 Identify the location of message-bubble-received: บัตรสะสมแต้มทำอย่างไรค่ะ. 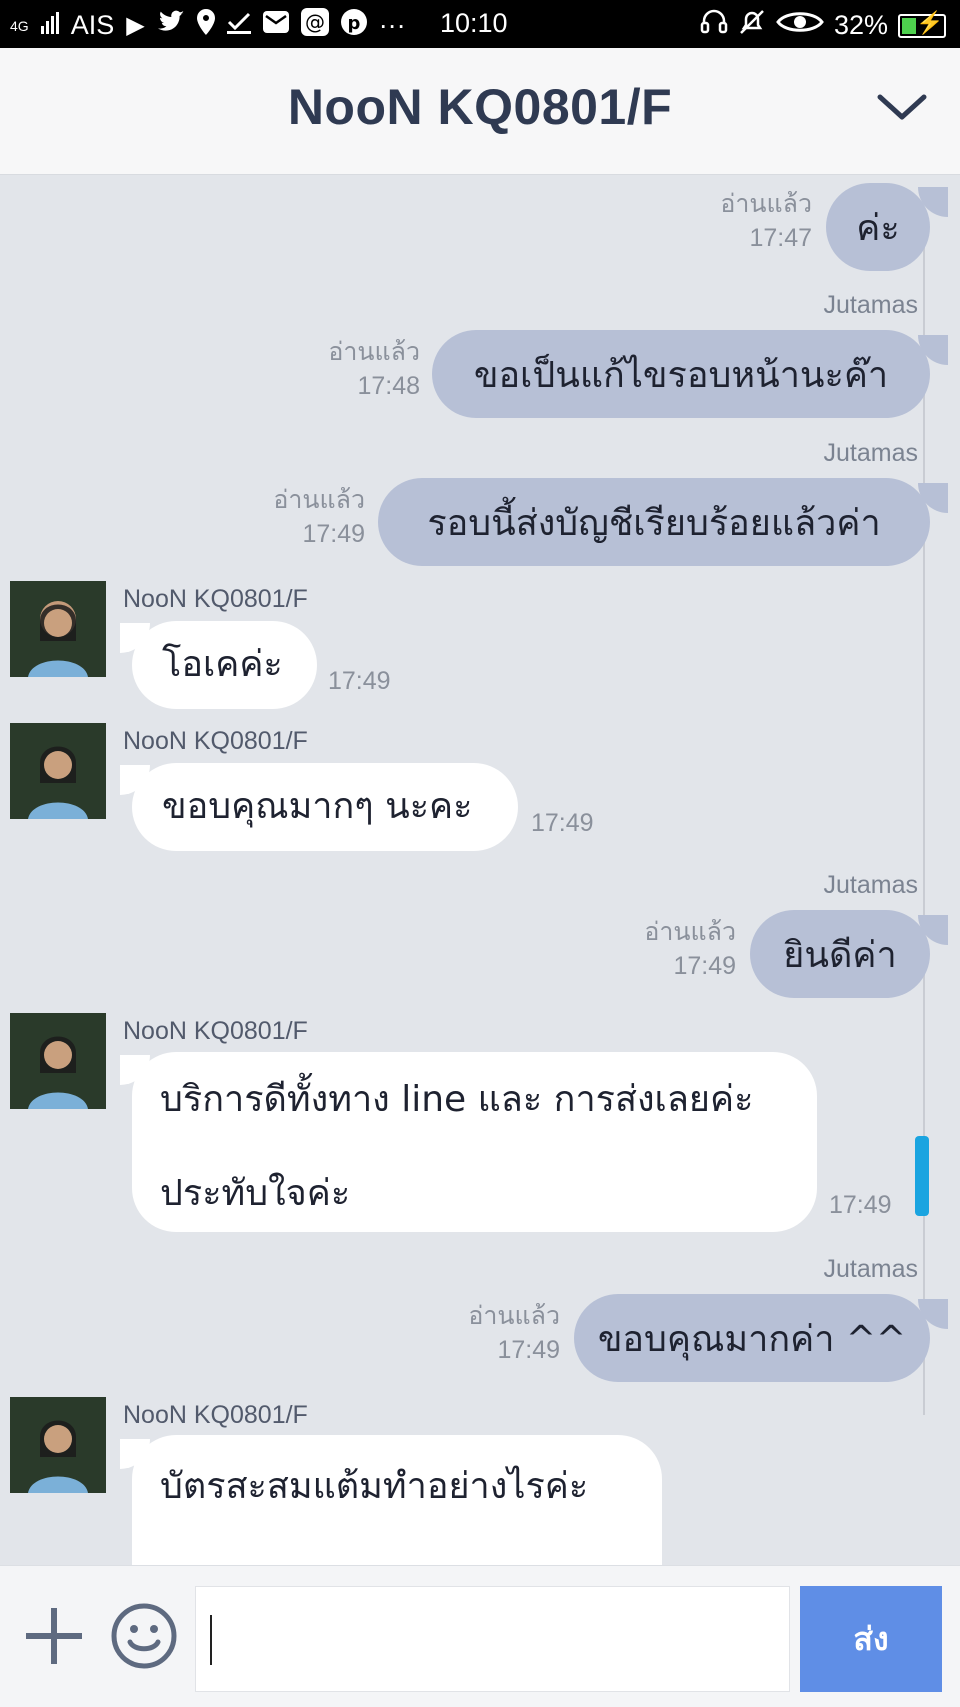
(397, 1500).